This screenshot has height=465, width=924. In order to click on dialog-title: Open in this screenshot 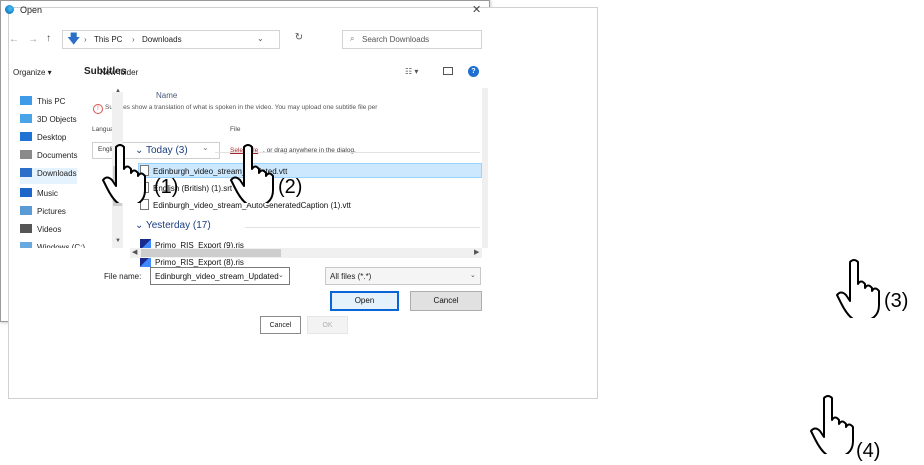, I will do `click(31, 10)`.